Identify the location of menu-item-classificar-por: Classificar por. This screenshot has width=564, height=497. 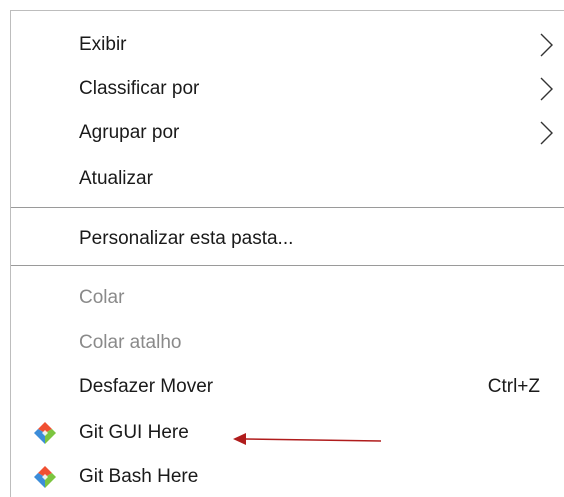
(287, 89).